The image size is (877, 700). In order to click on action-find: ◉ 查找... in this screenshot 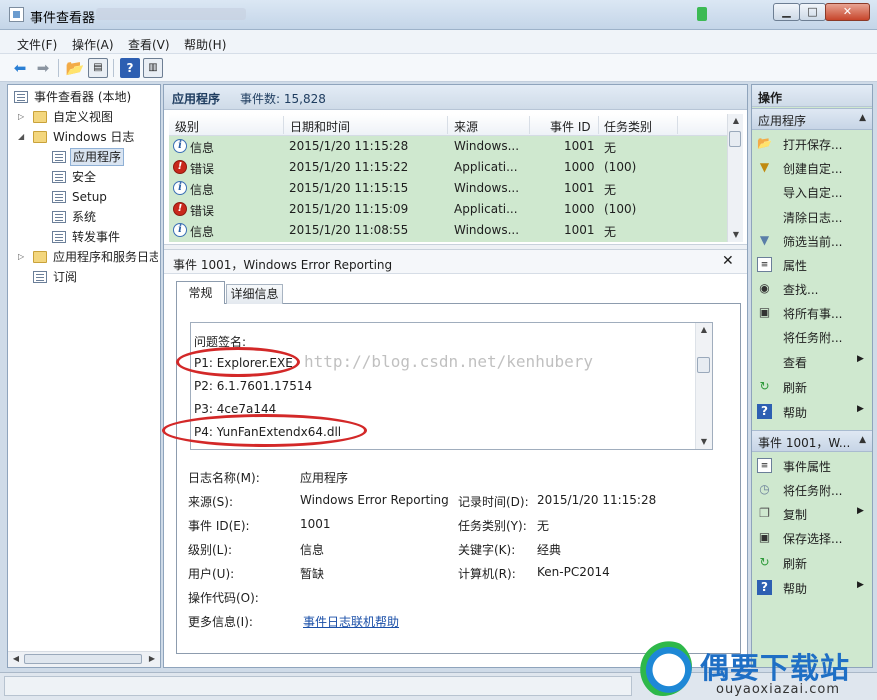, I will do `click(813, 289)`.